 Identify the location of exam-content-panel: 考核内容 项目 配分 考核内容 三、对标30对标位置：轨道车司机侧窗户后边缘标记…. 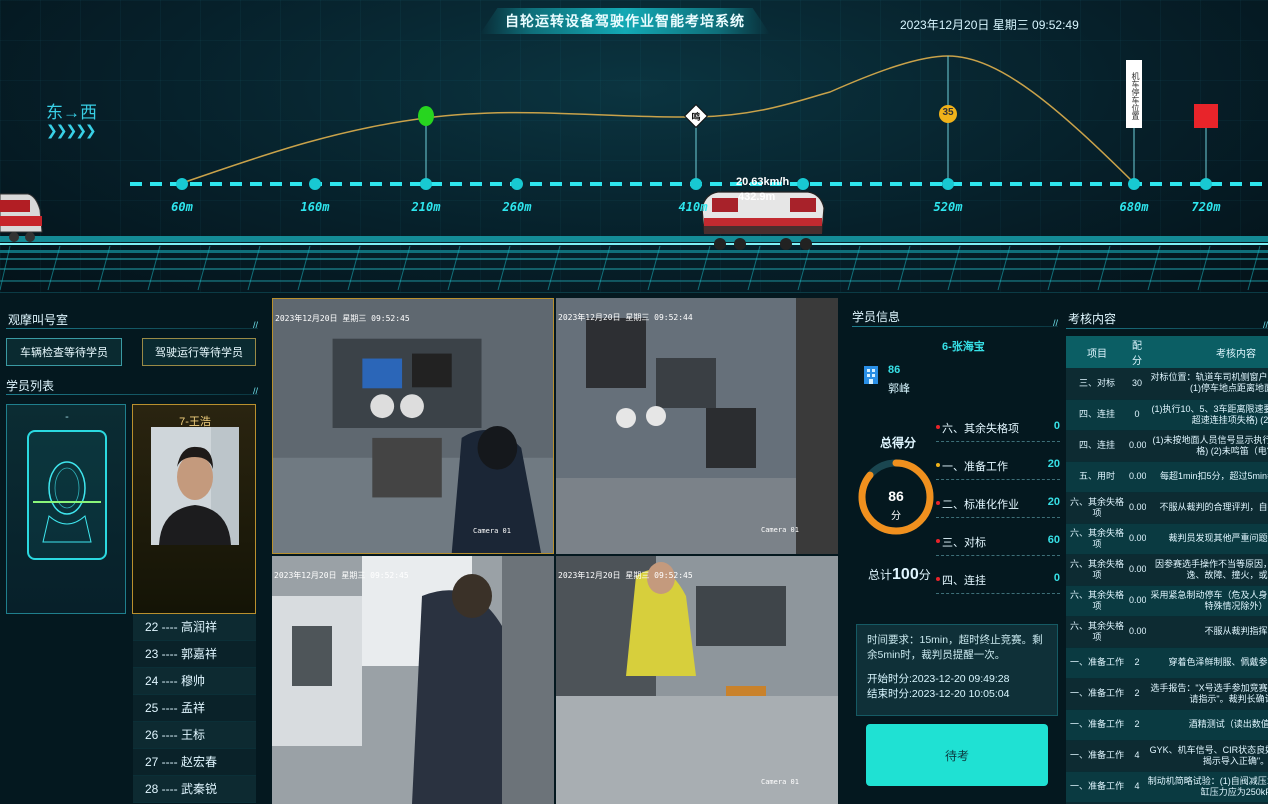
(1167, 552).